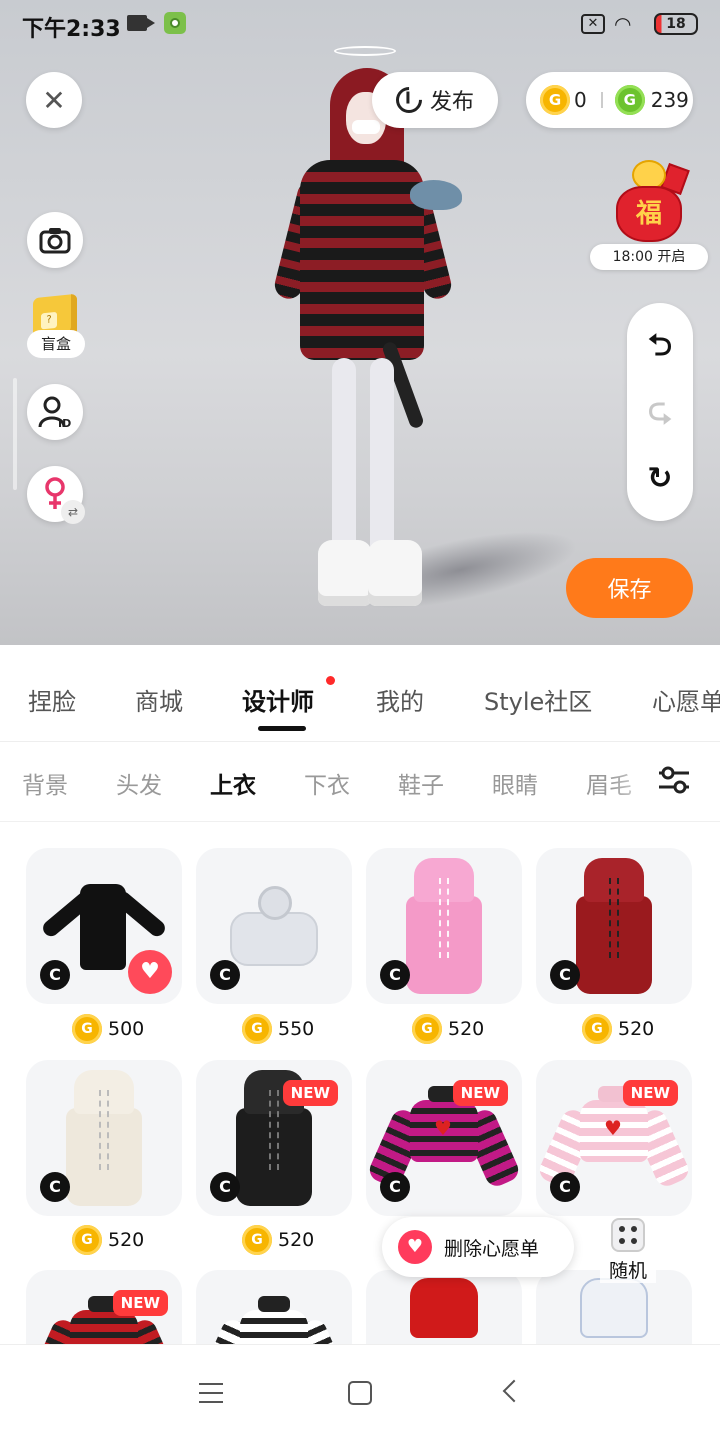 Image resolution: width=720 pixels, height=1440 pixels. I want to click on notification-dot, so click(330, 680).